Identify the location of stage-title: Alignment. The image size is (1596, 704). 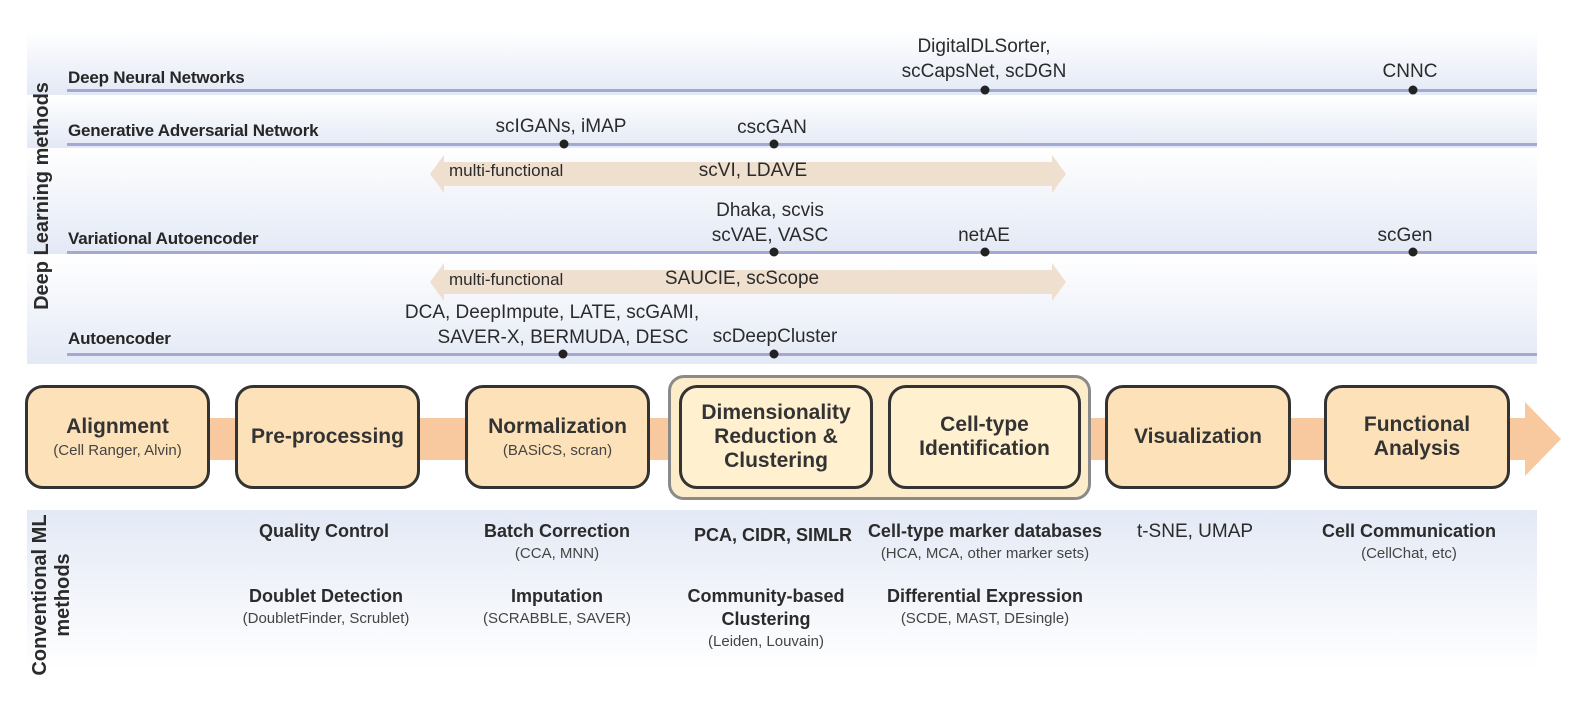
(117, 426).